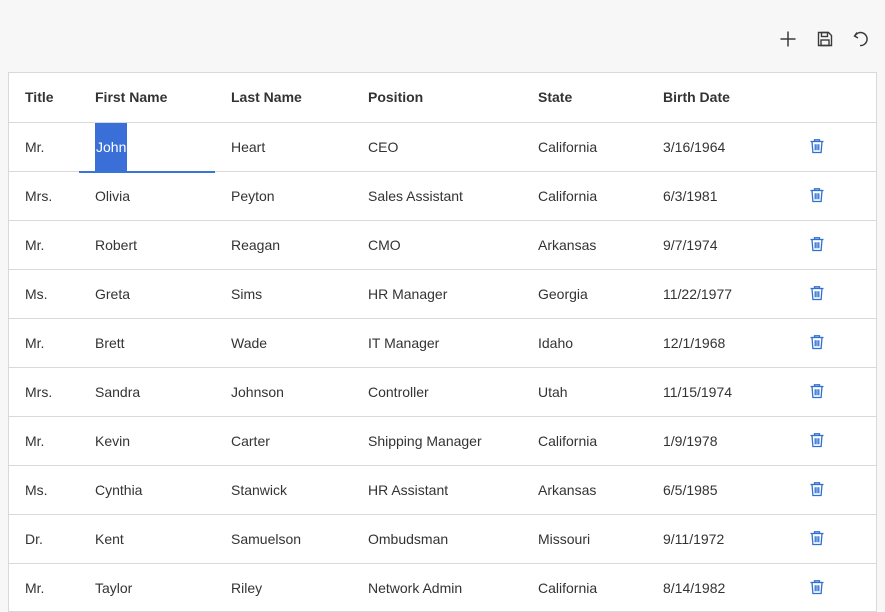  I want to click on cell-last-name: Heart, so click(283, 147).